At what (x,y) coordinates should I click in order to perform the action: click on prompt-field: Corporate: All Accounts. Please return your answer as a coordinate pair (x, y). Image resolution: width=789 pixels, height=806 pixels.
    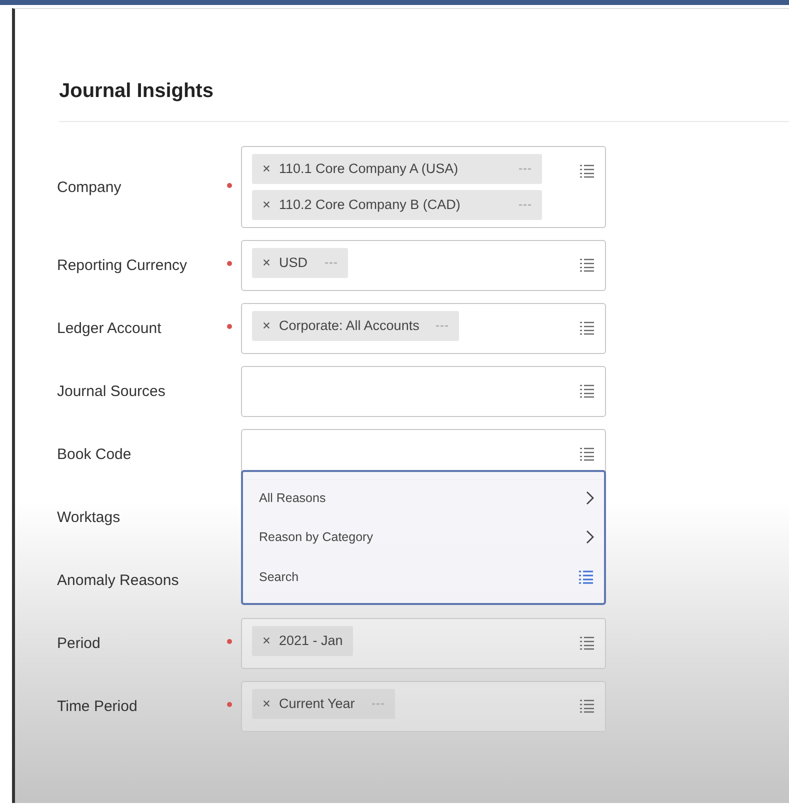
    Looking at the image, I should click on (423, 328).